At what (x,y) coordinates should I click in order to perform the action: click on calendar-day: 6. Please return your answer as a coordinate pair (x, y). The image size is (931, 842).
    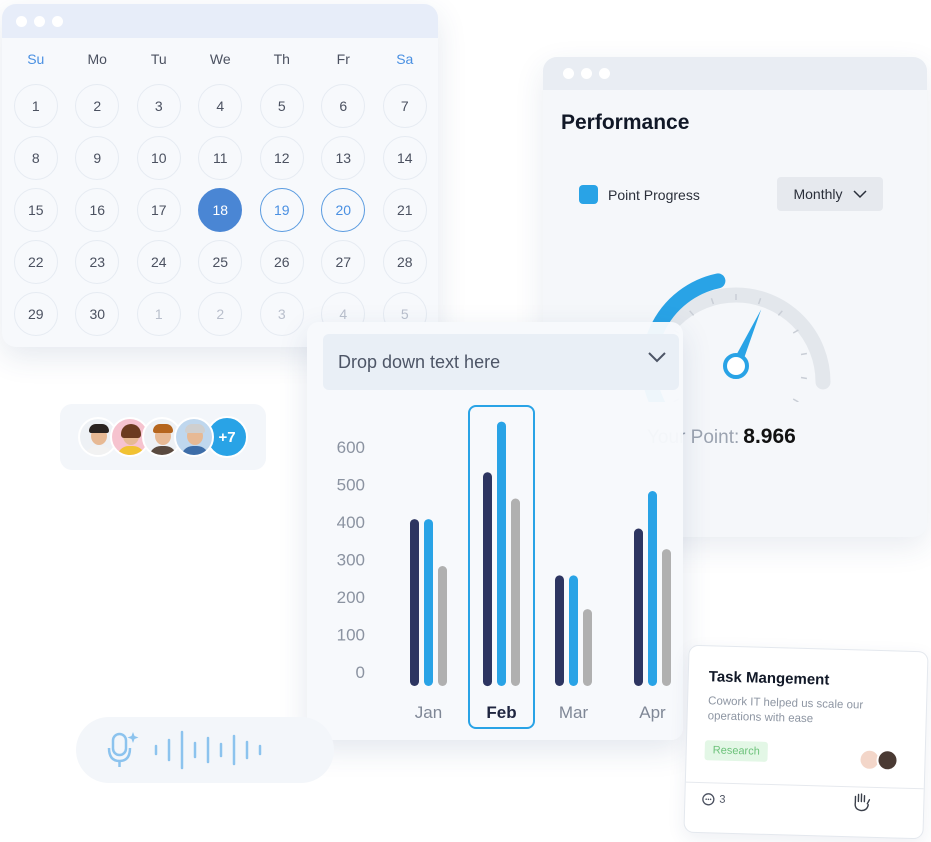
    Looking at the image, I should click on (343, 106).